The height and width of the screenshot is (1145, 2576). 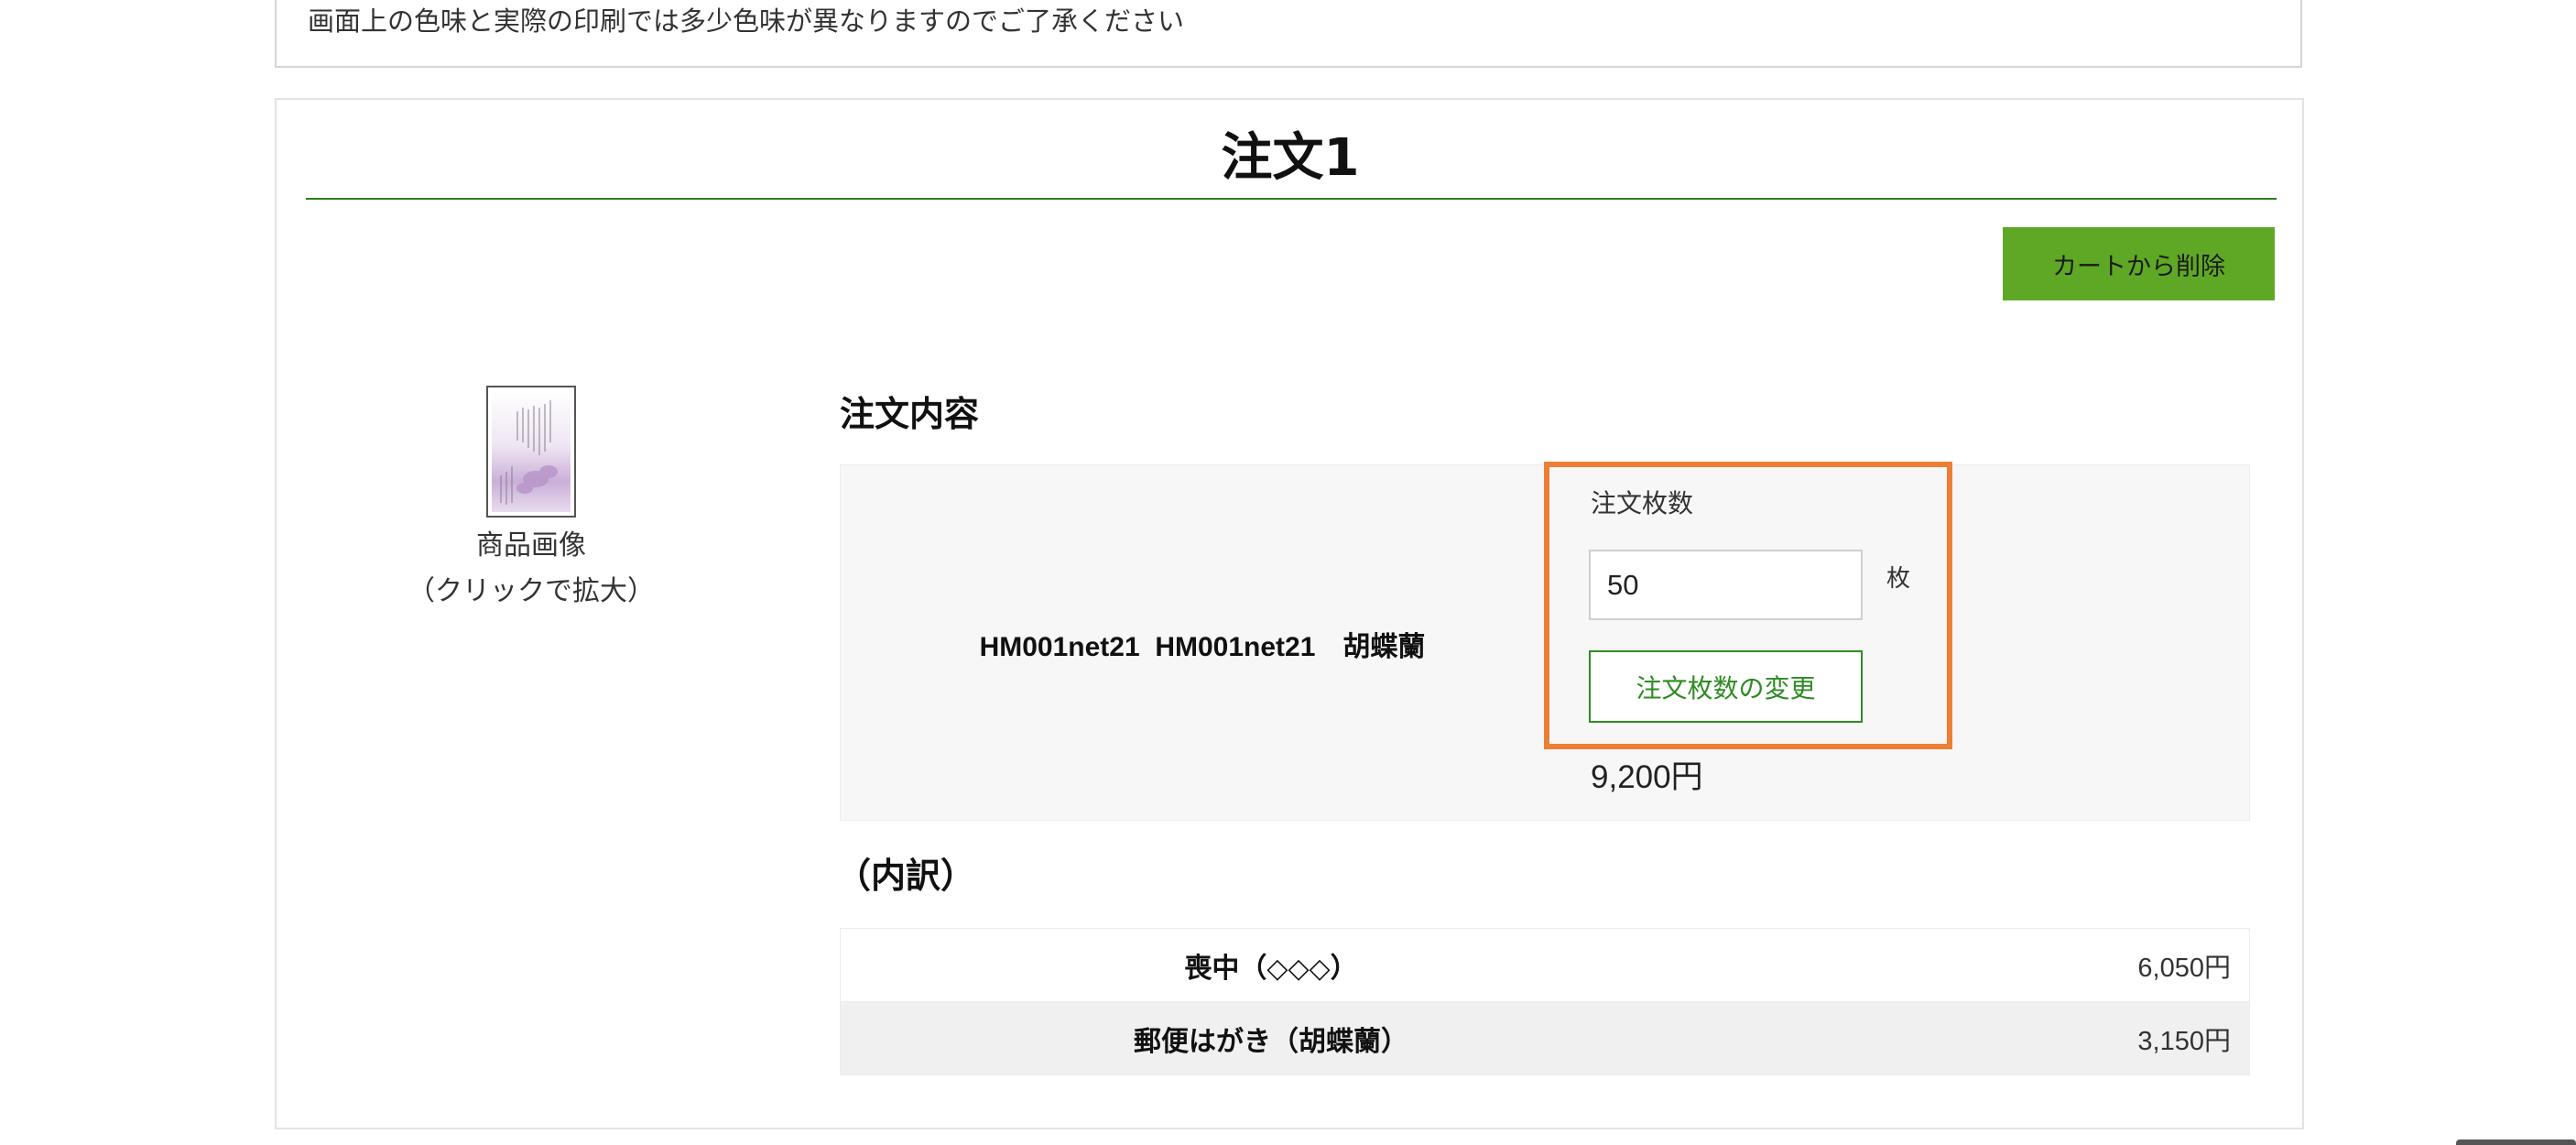 I want to click on breakdown-item-price: 3,150円, so click(x=2184, y=1041).